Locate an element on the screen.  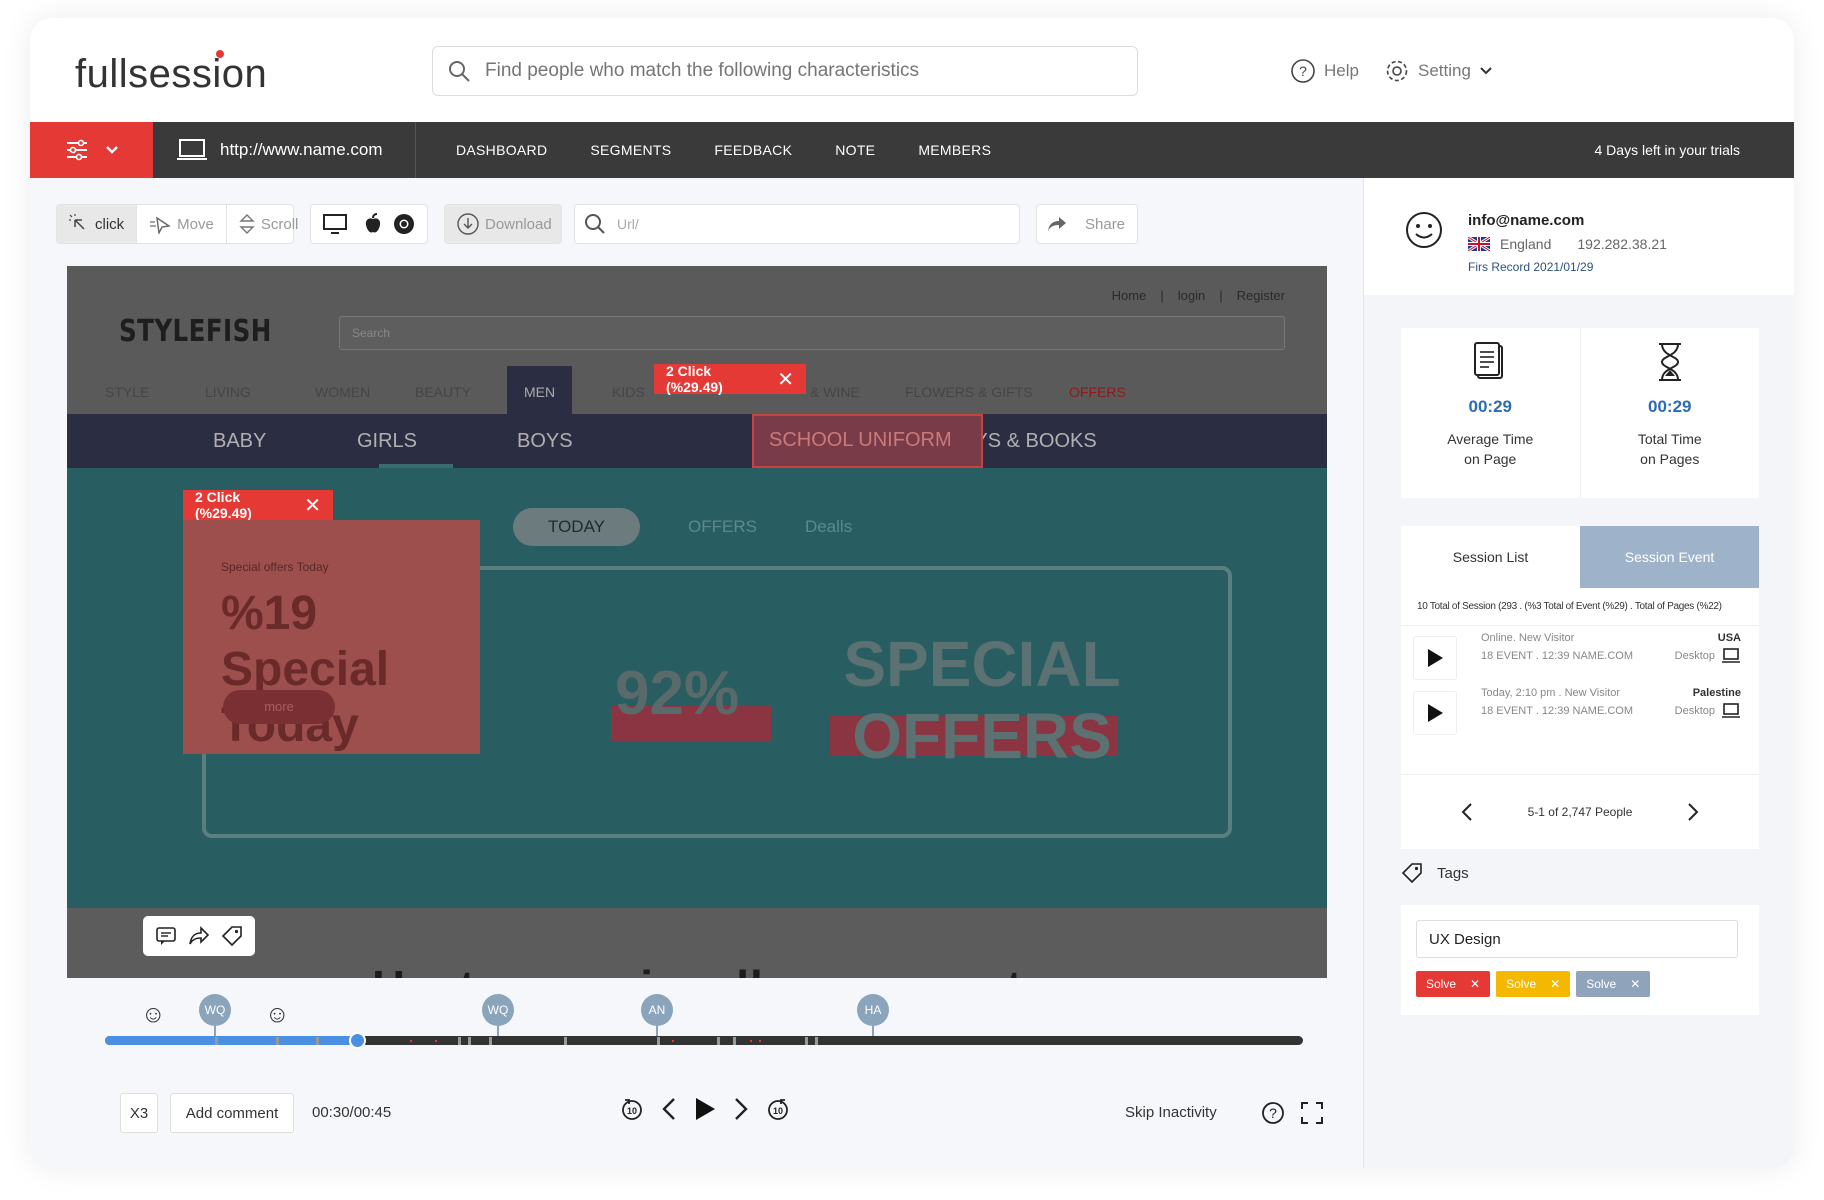
total-time-stat: 00:29 Total Time on Pages is located at coordinates (1669, 413).